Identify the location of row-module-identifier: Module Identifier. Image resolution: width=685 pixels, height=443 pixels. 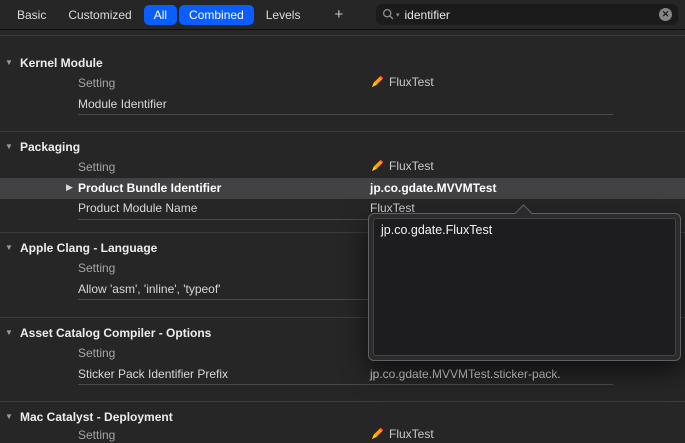
(342, 105).